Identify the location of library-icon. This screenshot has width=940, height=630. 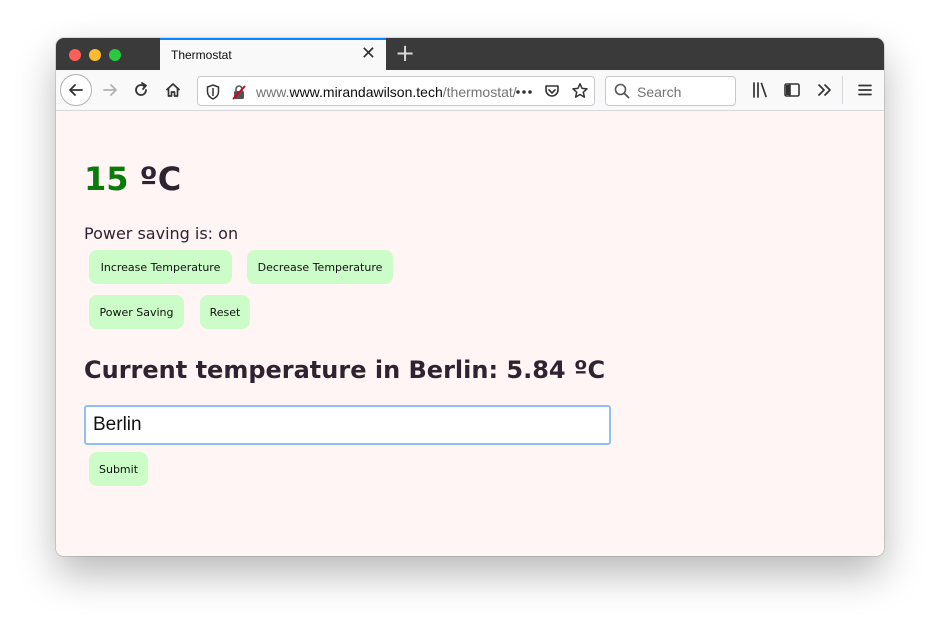
(760, 90).